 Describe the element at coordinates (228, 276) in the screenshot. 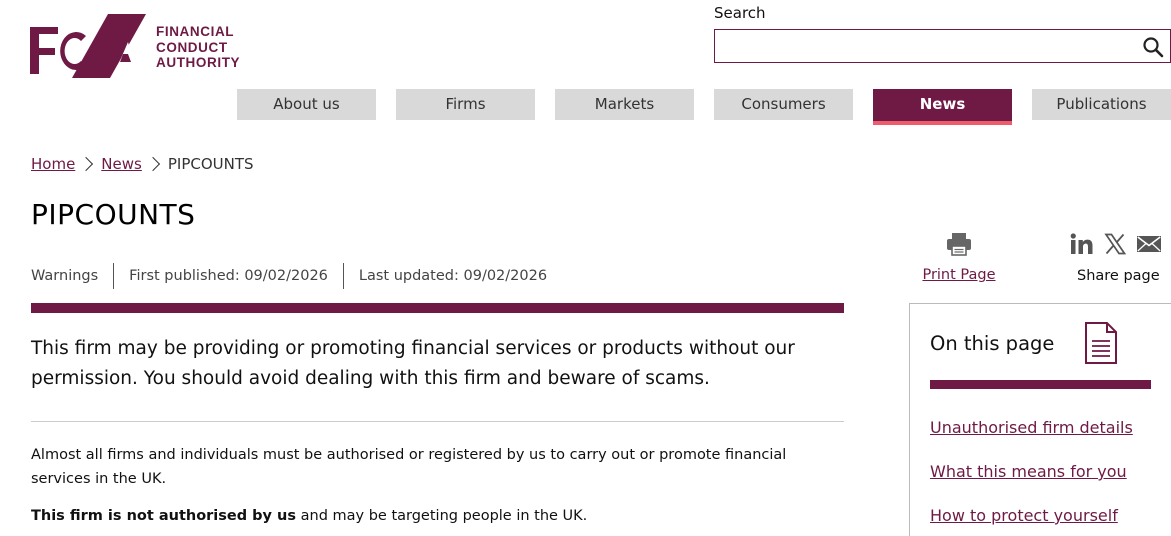

I see `first-published: First published: 09/02/2026` at that location.